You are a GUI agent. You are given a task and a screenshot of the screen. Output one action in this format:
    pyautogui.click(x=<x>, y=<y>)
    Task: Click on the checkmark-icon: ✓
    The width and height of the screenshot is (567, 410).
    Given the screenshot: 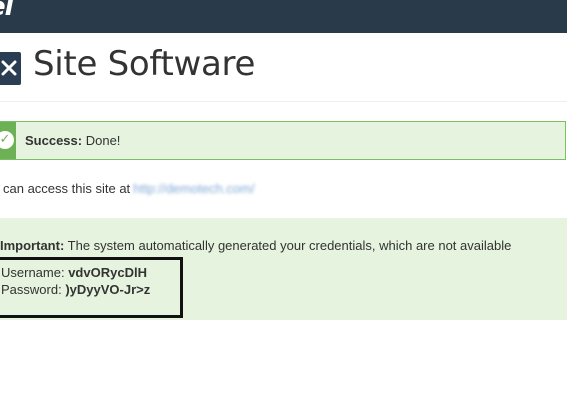 What is the action you would take?
    pyautogui.click(x=7, y=140)
    